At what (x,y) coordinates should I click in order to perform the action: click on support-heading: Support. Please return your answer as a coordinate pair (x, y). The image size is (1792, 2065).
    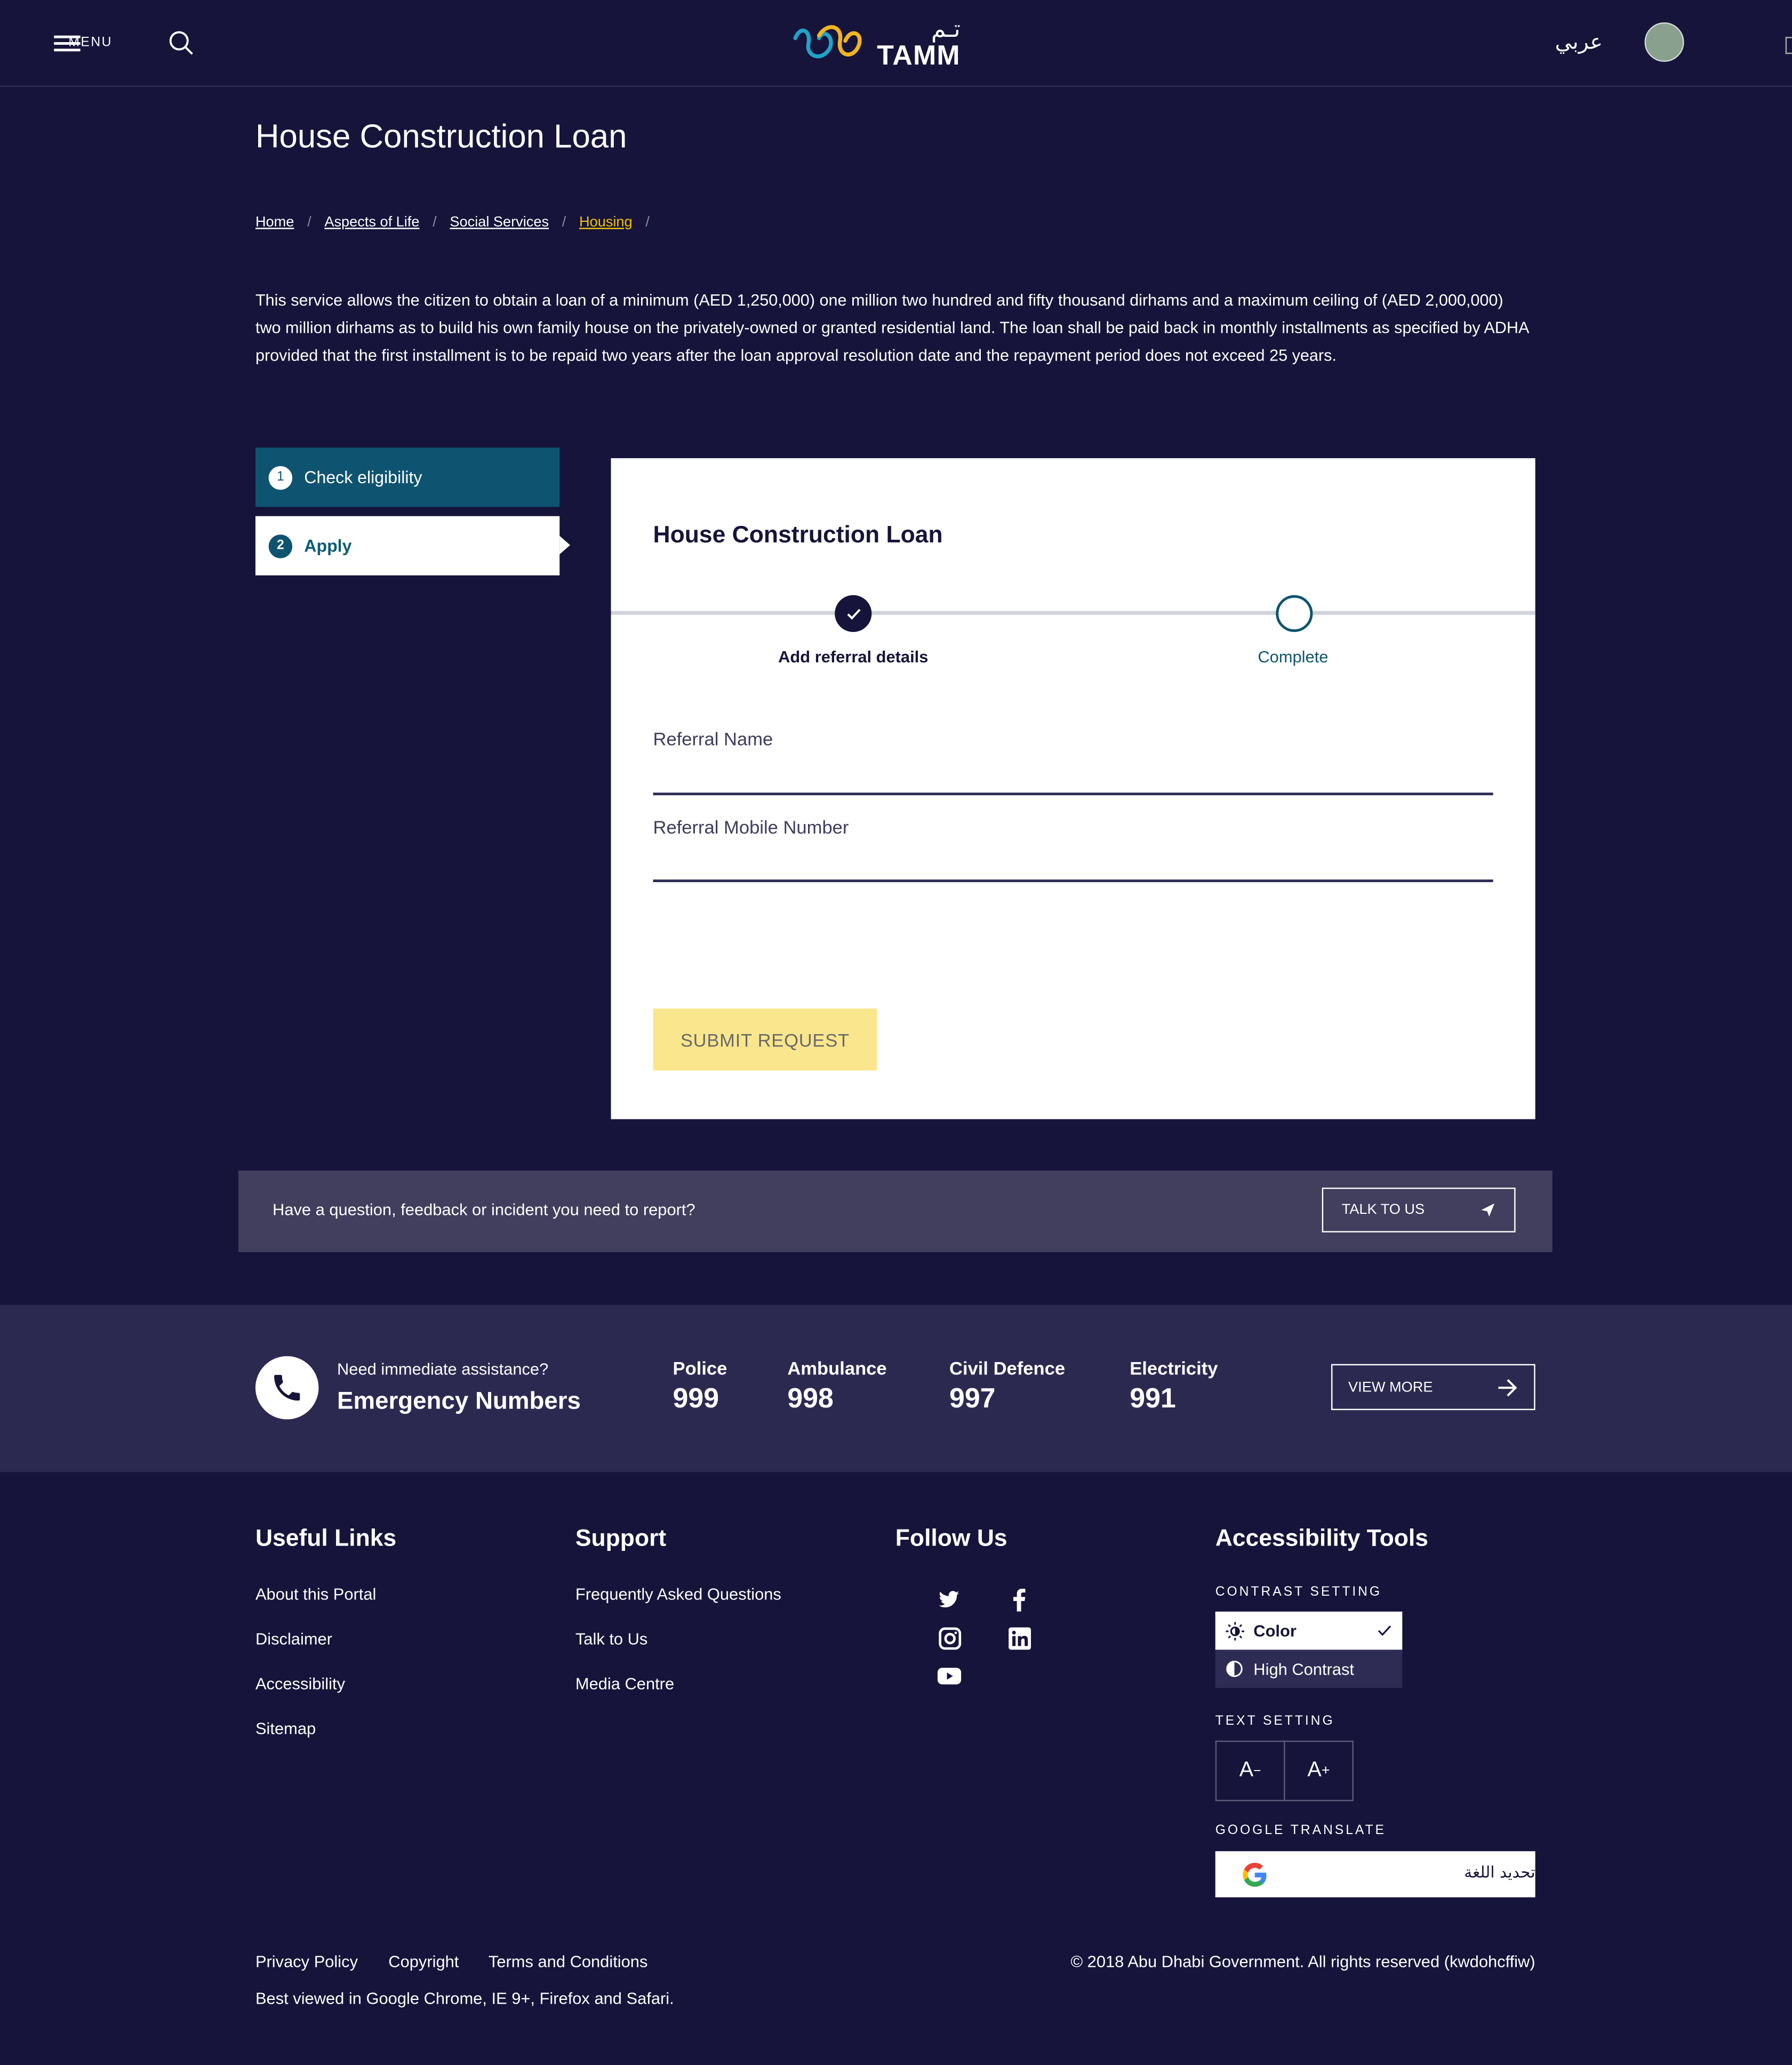
    Looking at the image, I should click on (621, 1537).